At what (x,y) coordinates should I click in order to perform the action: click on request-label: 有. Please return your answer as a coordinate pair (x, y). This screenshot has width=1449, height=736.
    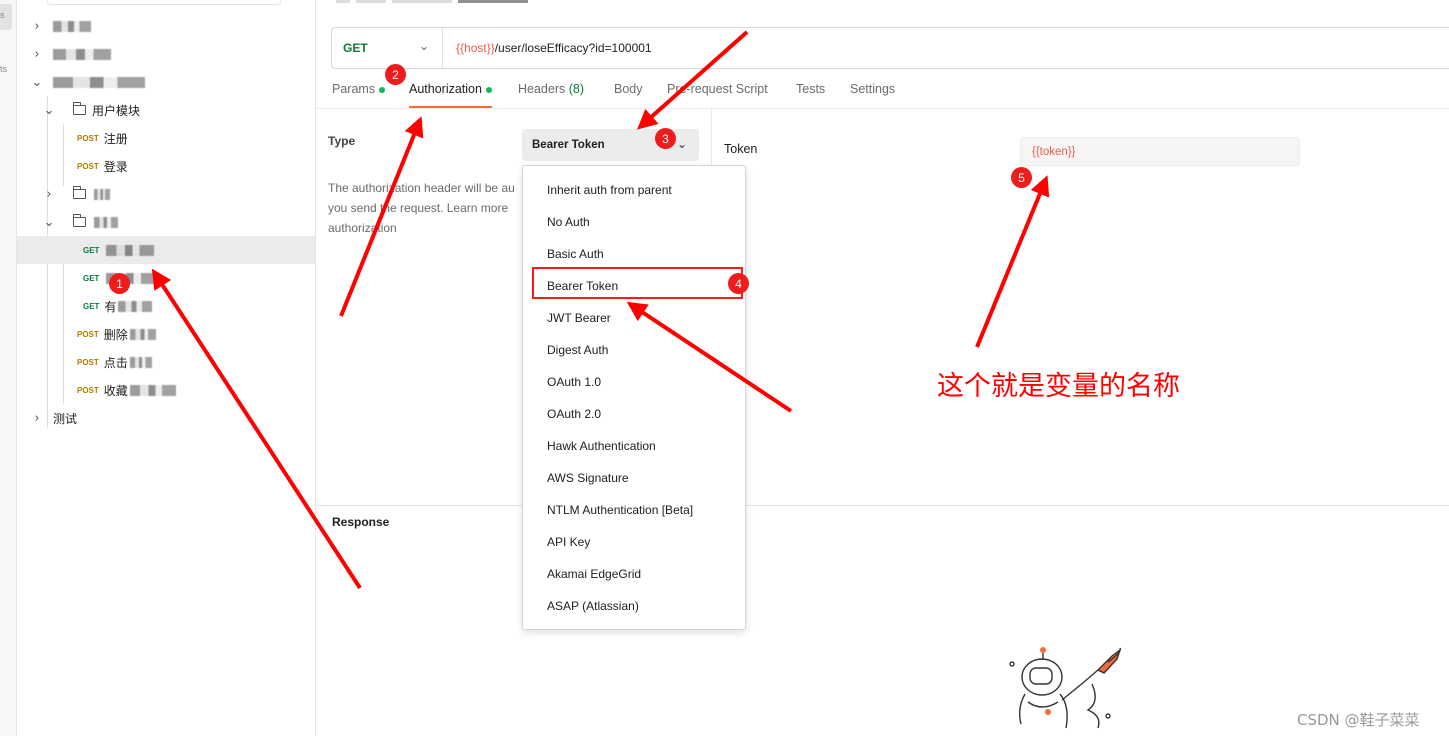
    Looking at the image, I should click on (110, 306).